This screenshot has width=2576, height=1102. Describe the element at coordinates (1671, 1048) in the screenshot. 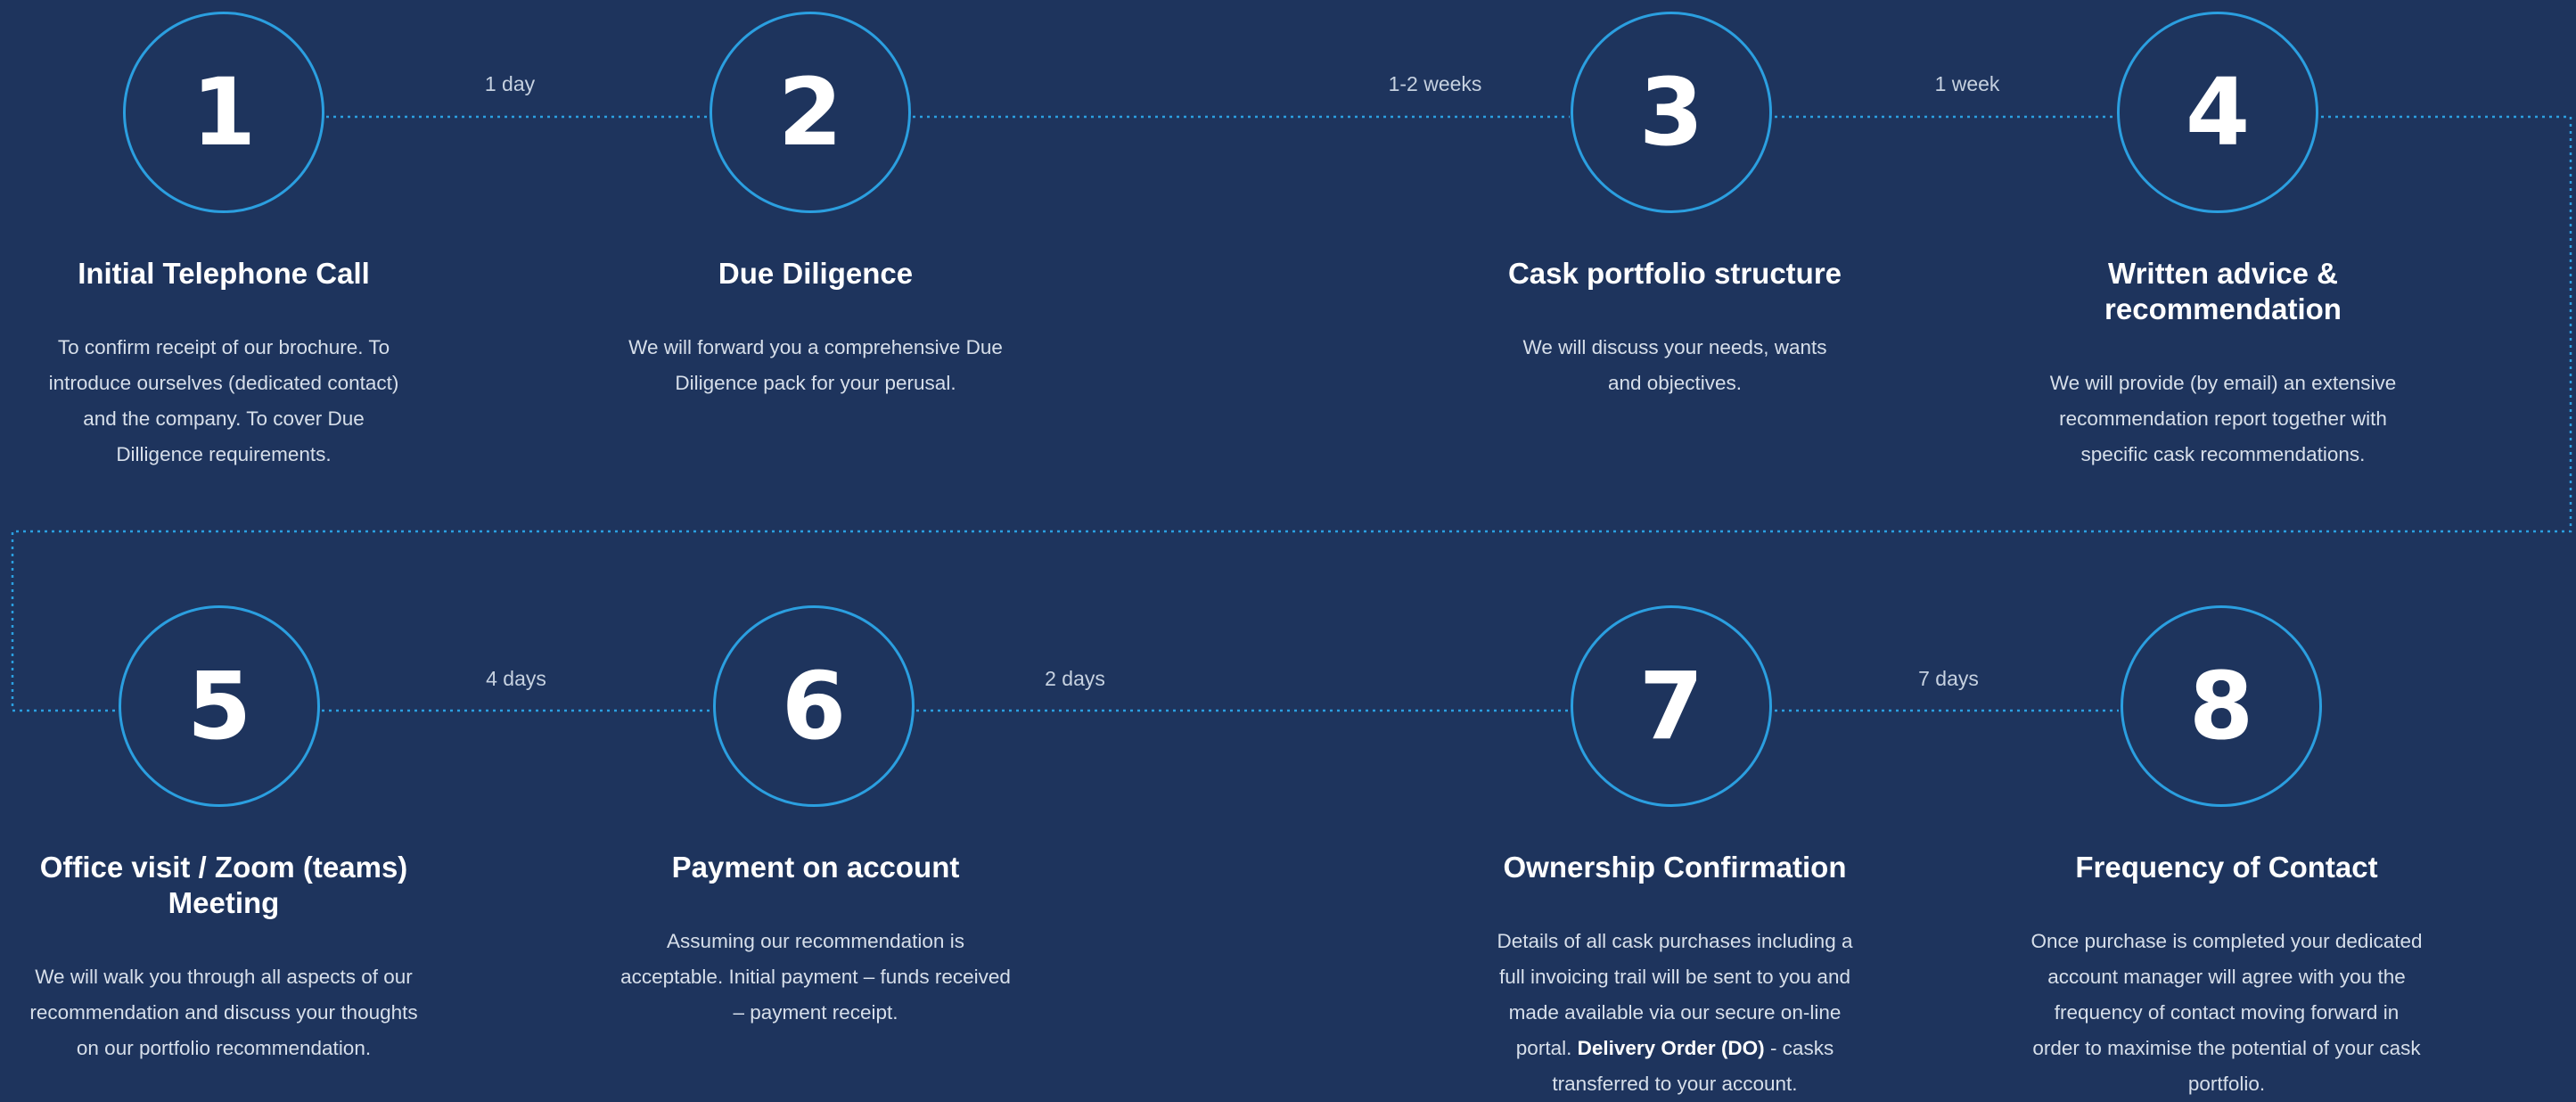

I see `delivery-order-label: Delivery Order (DO)` at that location.